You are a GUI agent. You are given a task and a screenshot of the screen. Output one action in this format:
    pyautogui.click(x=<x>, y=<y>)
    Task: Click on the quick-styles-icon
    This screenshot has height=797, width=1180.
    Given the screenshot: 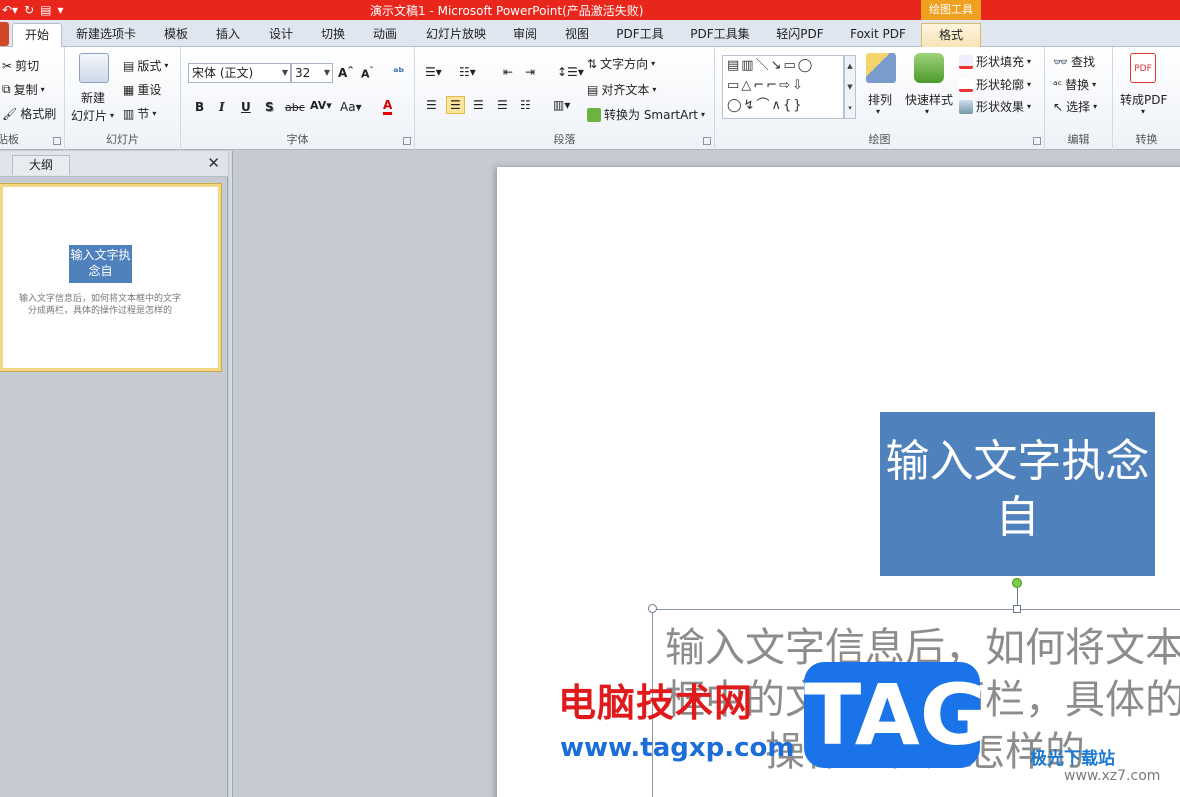 What is the action you would take?
    pyautogui.click(x=929, y=68)
    